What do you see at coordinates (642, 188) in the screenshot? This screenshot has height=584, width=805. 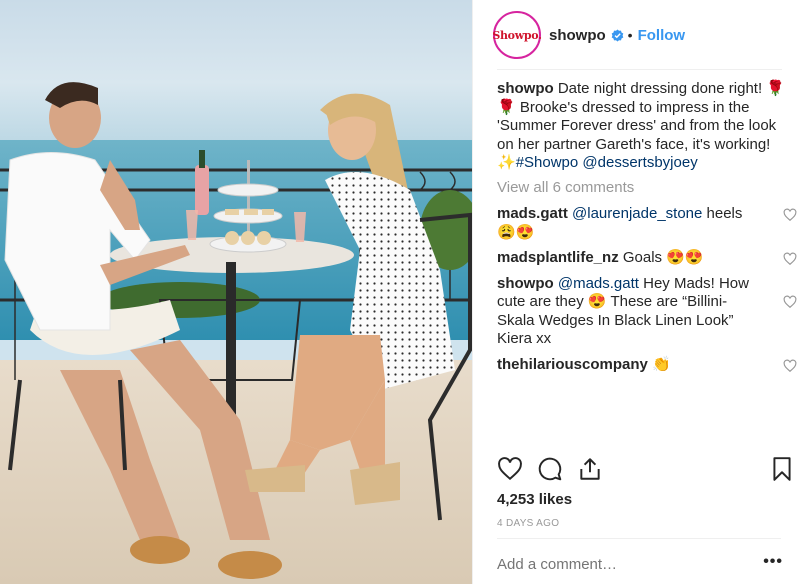 I see `view-all-comments-link: View all 6 comments` at bounding box center [642, 188].